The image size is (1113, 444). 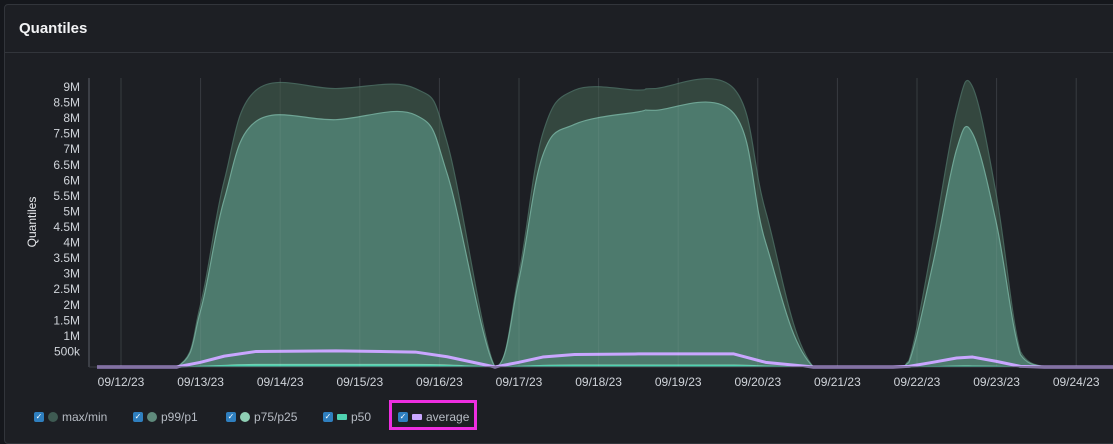 What do you see at coordinates (71, 211) in the screenshot?
I see `y-tick-label: 5M` at bounding box center [71, 211].